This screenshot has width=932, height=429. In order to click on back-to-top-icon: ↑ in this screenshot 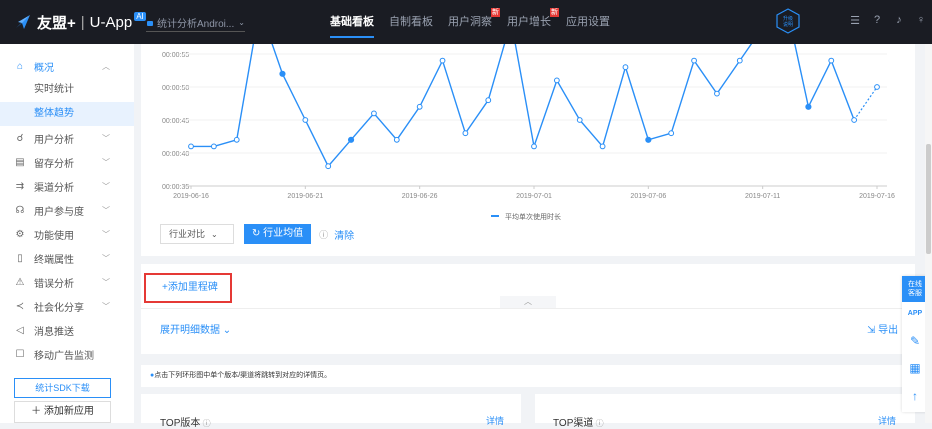, I will do `click(915, 396)`.